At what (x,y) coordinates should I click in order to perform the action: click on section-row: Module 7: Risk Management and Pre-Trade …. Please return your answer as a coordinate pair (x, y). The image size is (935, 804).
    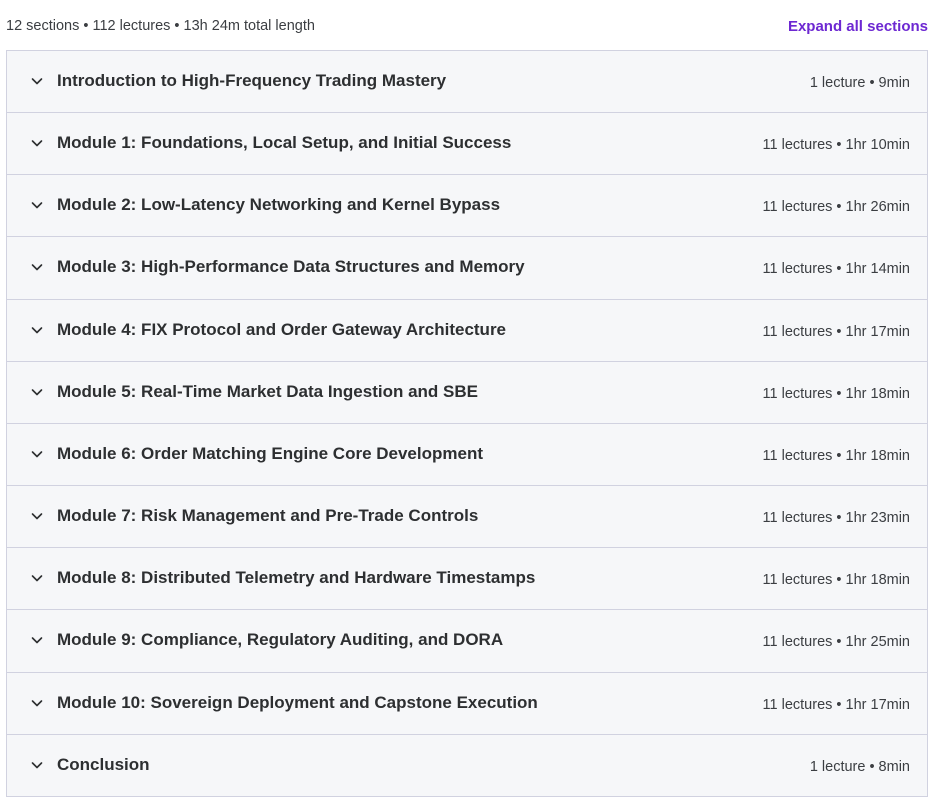
    Looking at the image, I should click on (467, 517).